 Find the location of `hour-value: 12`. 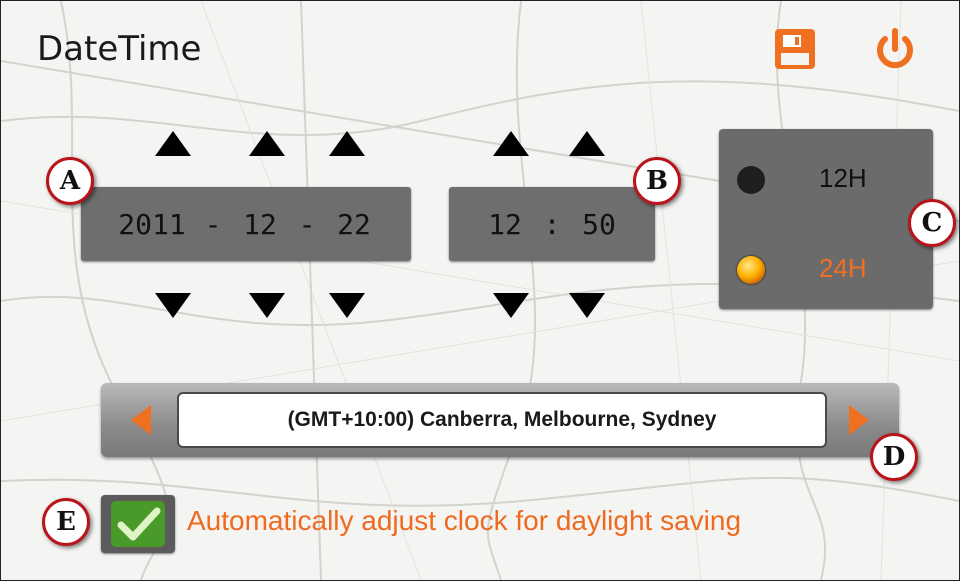

hour-value: 12 is located at coordinates (505, 224).